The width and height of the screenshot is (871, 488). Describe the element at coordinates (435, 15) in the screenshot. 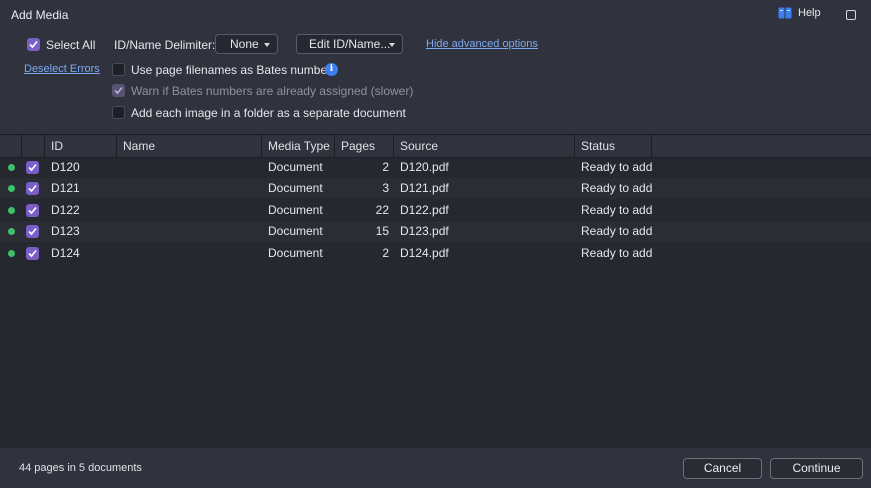

I see `title-bar: Add Media Help` at that location.